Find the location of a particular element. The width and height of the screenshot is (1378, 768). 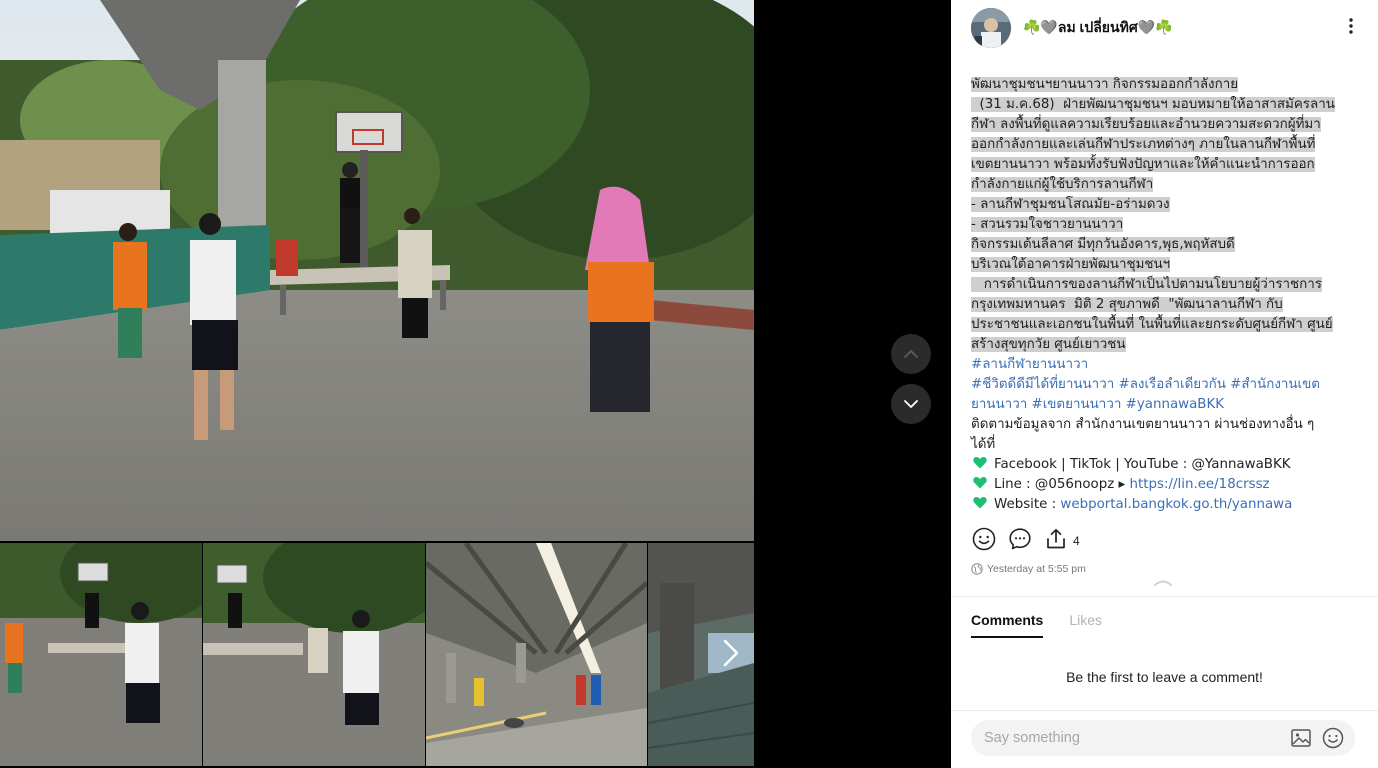

comment-button is located at coordinates (1020, 541).